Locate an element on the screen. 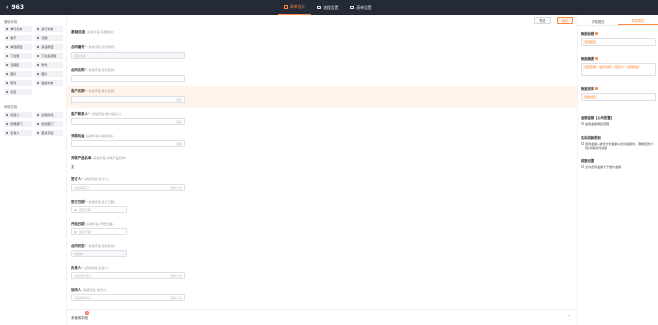 This screenshot has width=658, height=325. input-suffix: 选择 is located at coordinates (178, 99).